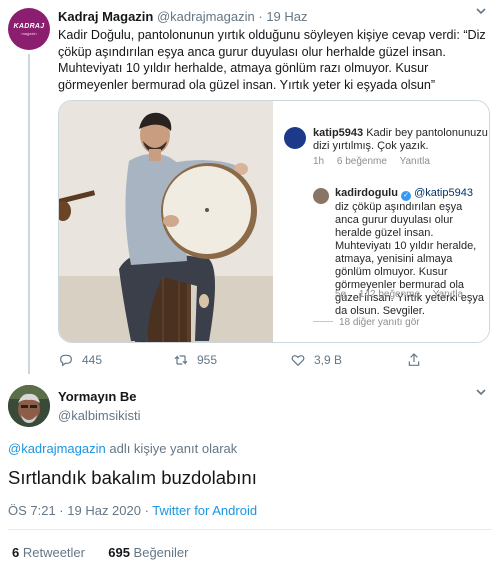 This screenshot has width=500, height=574. I want to click on share-icon, so click(414, 359).